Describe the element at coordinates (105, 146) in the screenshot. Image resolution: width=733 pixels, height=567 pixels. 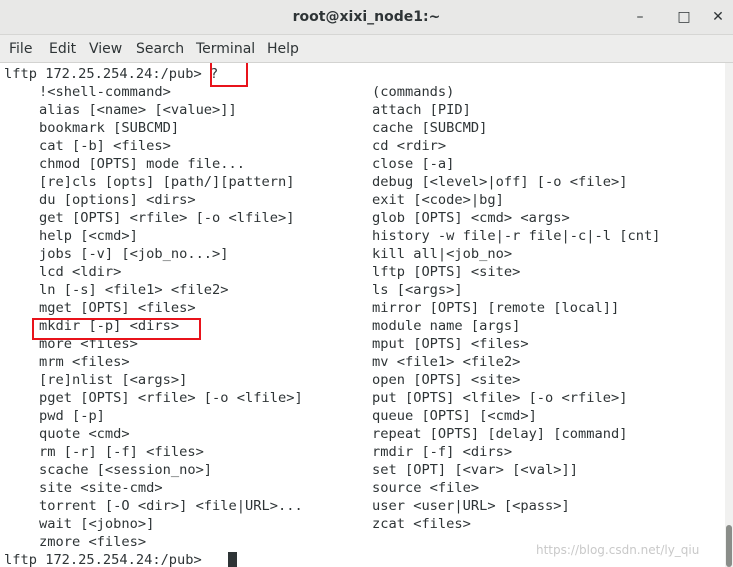
I see `help-entry-left: cat [-b] <files>` at that location.